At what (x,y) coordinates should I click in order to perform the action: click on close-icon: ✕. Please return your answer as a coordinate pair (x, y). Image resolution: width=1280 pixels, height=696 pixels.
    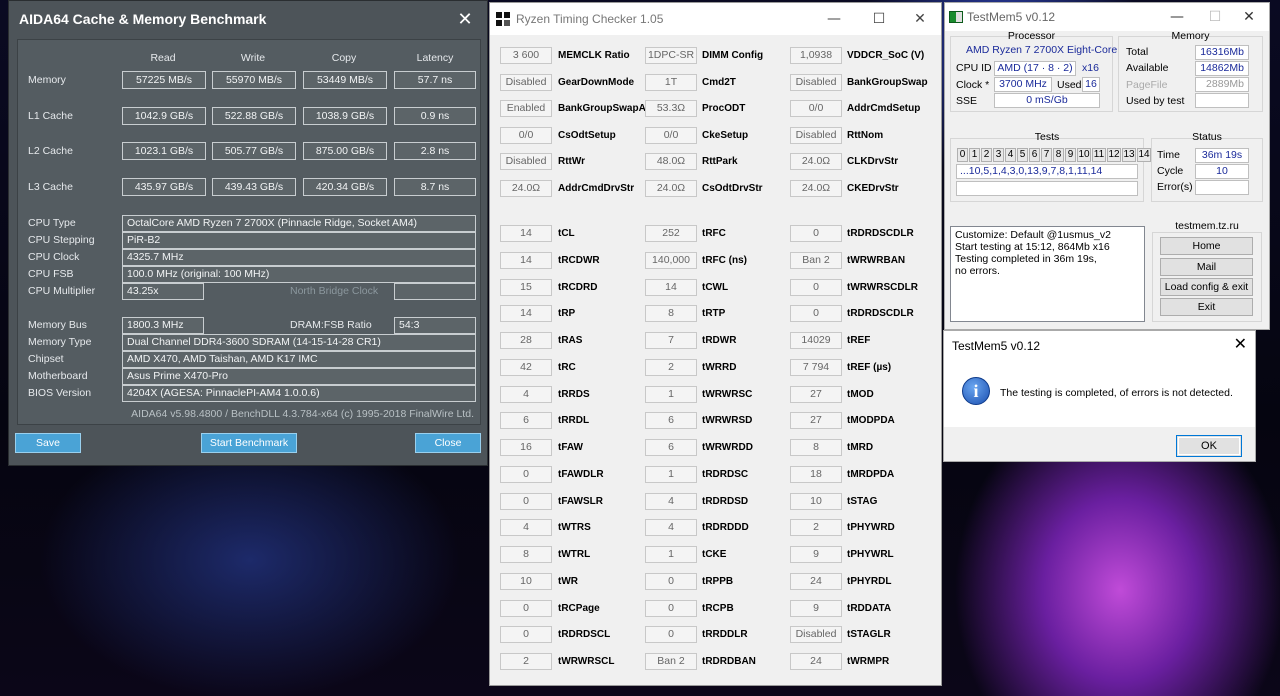
    Looking at the image, I should click on (920, 19).